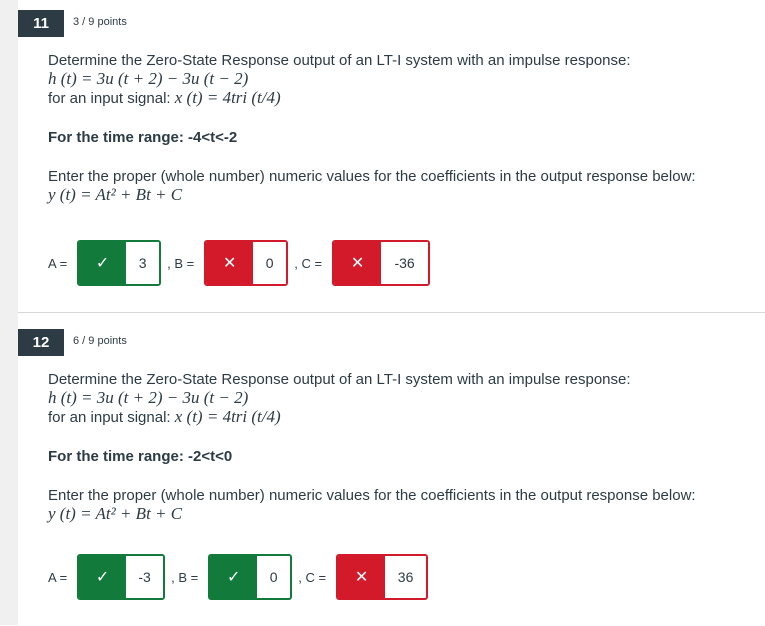 The height and width of the screenshot is (626, 765). Describe the element at coordinates (100, 341) in the screenshot. I see `points-score: 6 / 9 points` at that location.